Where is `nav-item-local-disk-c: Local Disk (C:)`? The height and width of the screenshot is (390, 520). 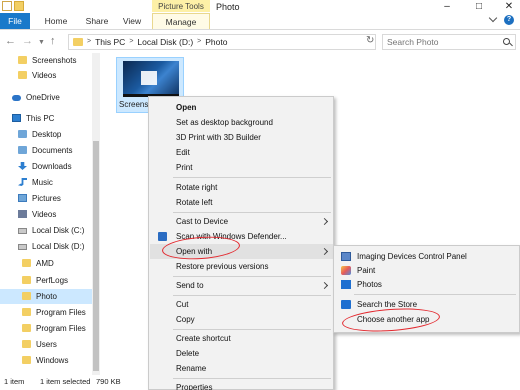 nav-item-local-disk-c: Local Disk (C:) is located at coordinates (54, 230).